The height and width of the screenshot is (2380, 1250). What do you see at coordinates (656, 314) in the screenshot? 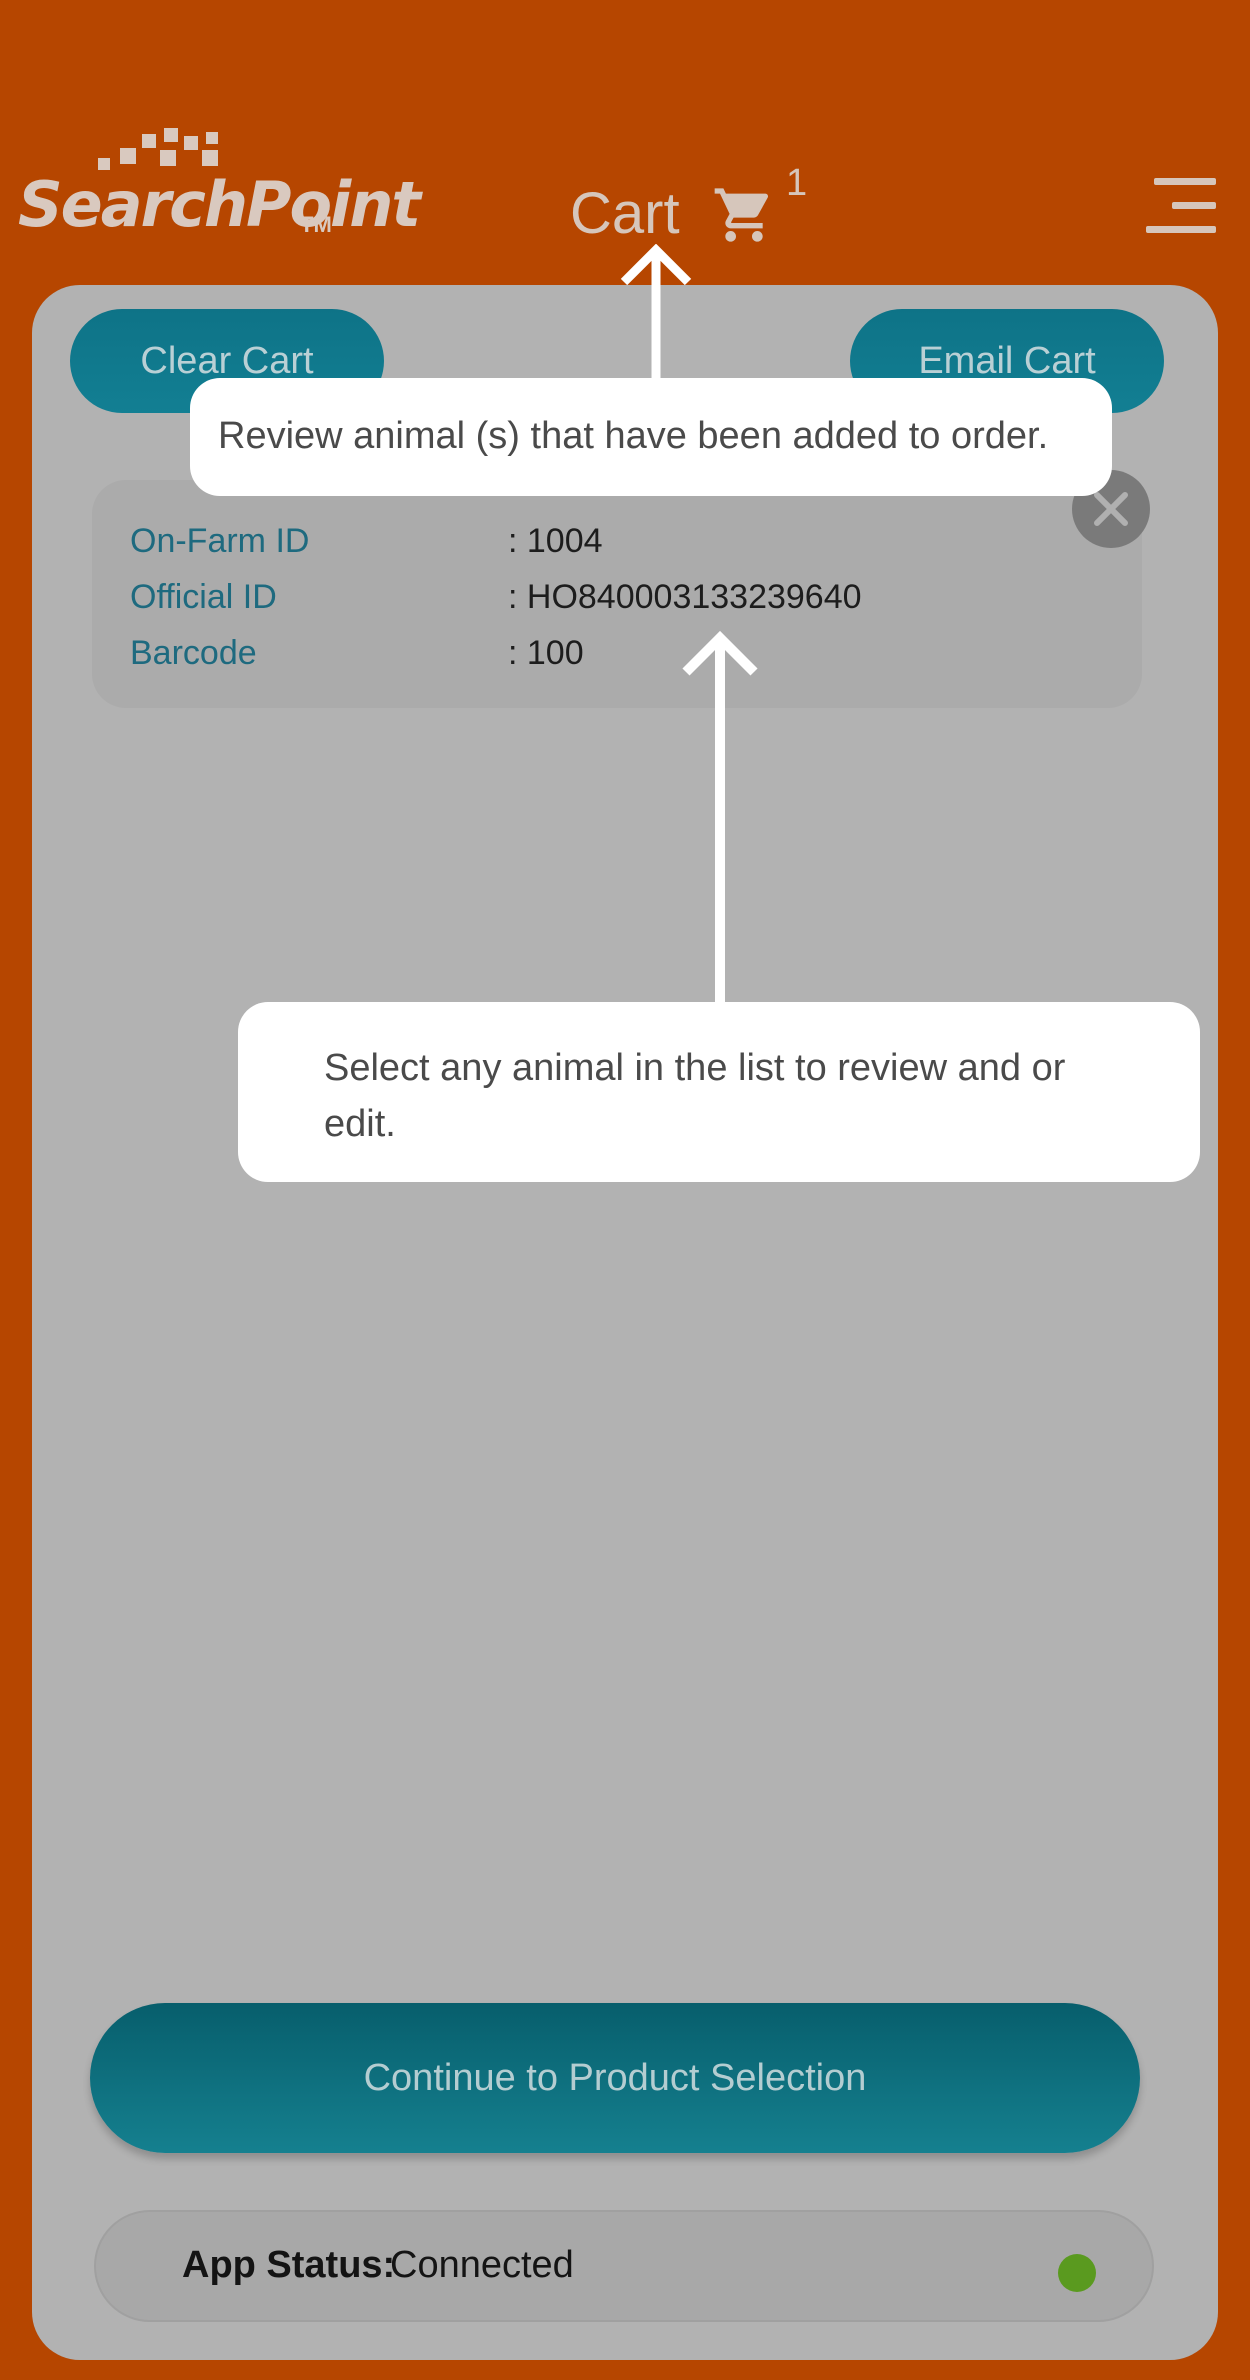
I see `cart-tip-arrow` at bounding box center [656, 314].